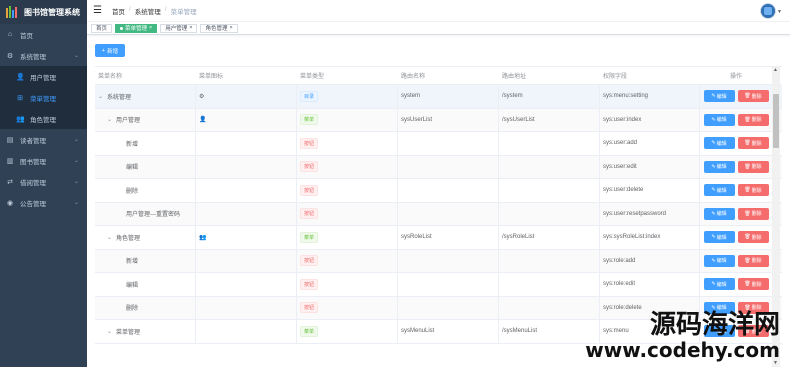  What do you see at coordinates (448, 331) in the screenshot?
I see `cell-route-name: sysMenuList` at bounding box center [448, 331].